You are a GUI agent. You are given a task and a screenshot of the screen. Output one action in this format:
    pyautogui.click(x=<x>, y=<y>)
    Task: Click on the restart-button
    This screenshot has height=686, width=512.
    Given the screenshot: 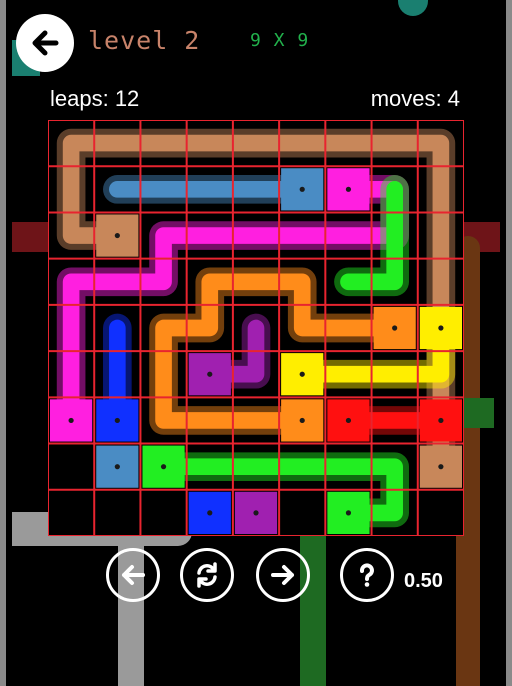 What is the action you would take?
    pyautogui.click(x=207, y=575)
    